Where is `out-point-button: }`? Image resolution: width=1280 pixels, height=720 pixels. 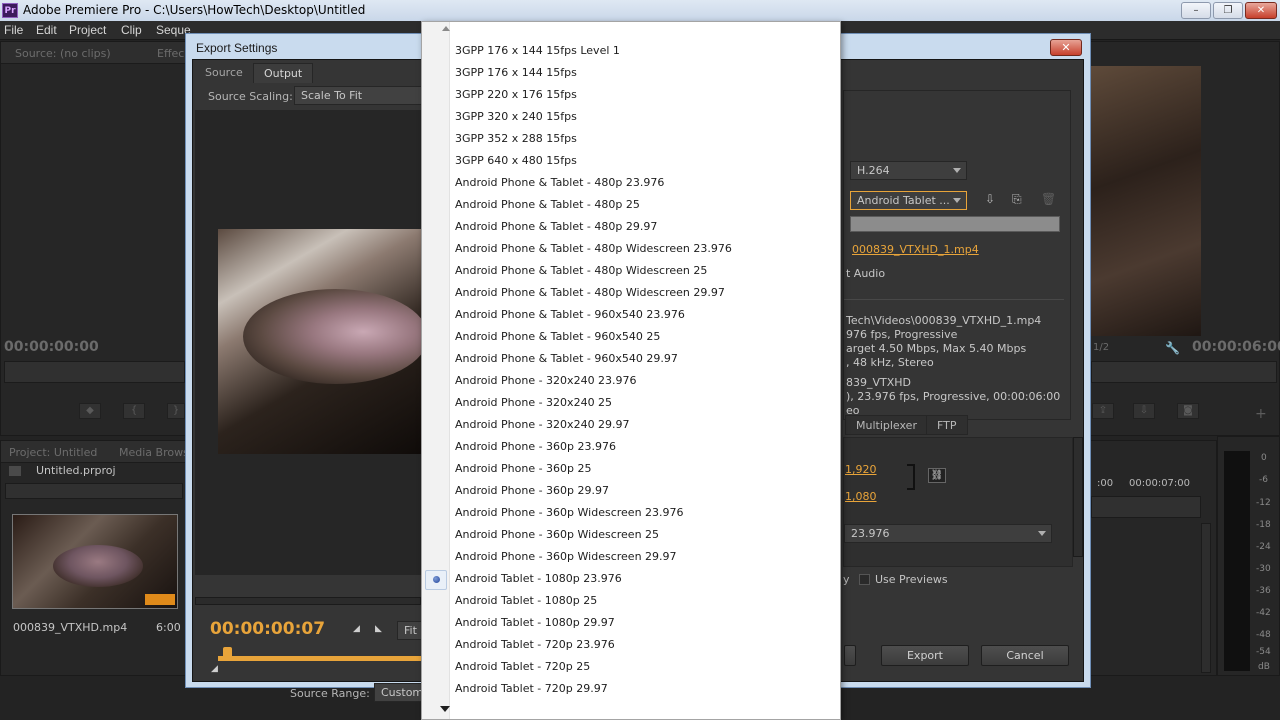
out-point-button: } is located at coordinates (176, 411).